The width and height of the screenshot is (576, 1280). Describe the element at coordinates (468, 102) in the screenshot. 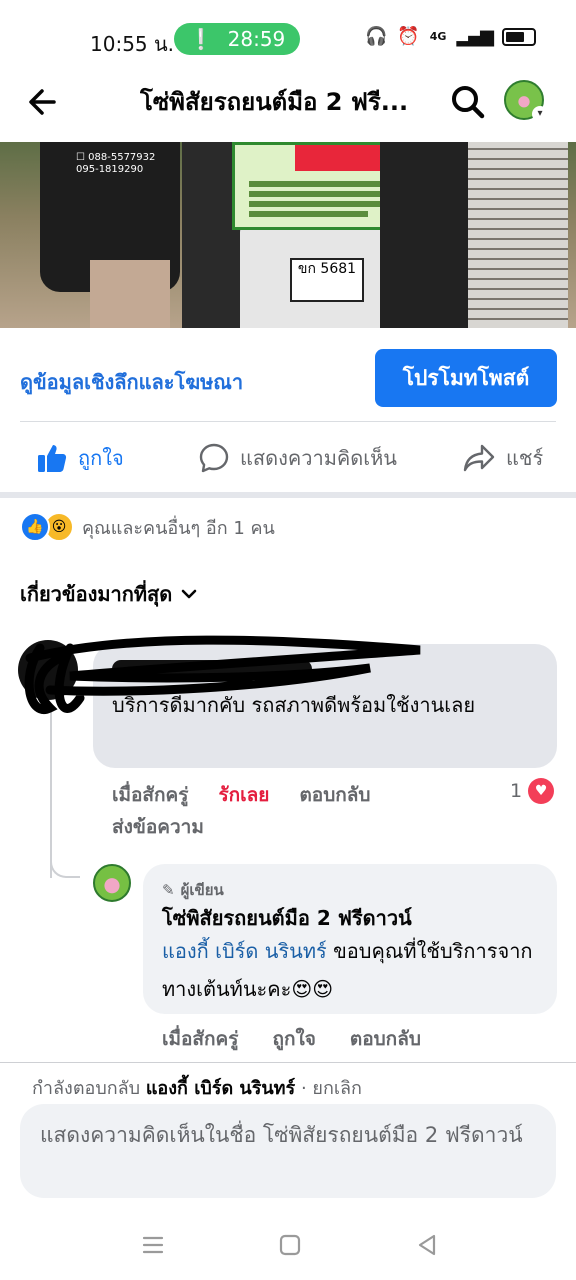

I see `search-icon` at that location.